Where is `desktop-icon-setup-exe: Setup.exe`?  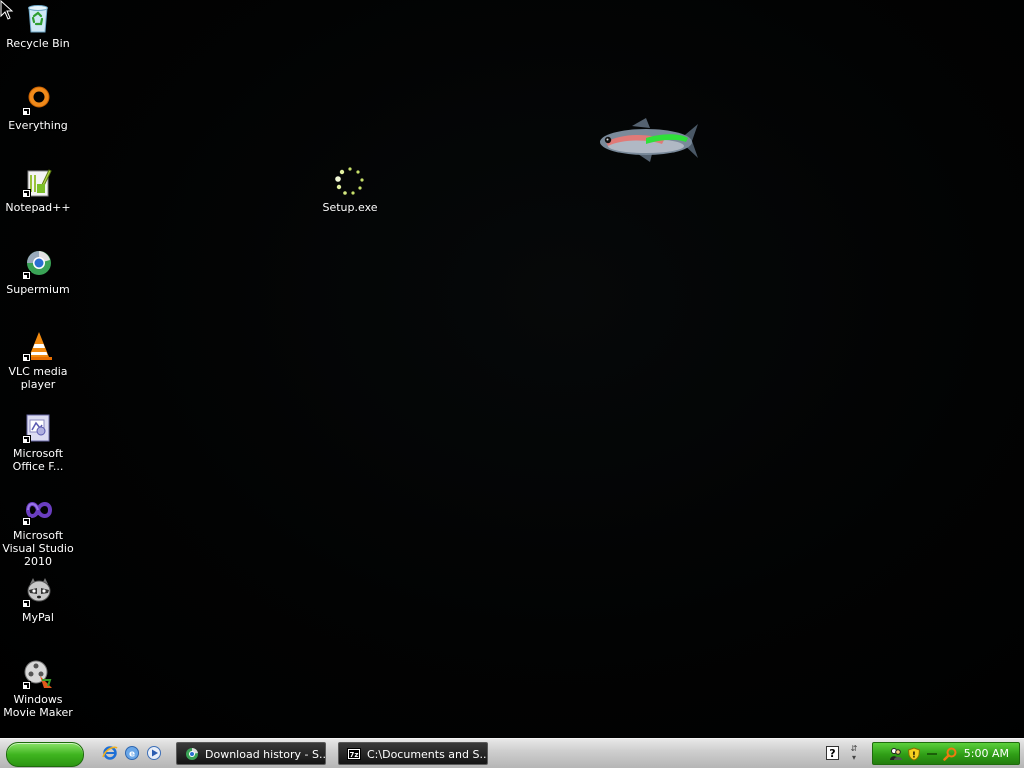 desktop-icon-setup-exe: Setup.exe is located at coordinates (350, 190).